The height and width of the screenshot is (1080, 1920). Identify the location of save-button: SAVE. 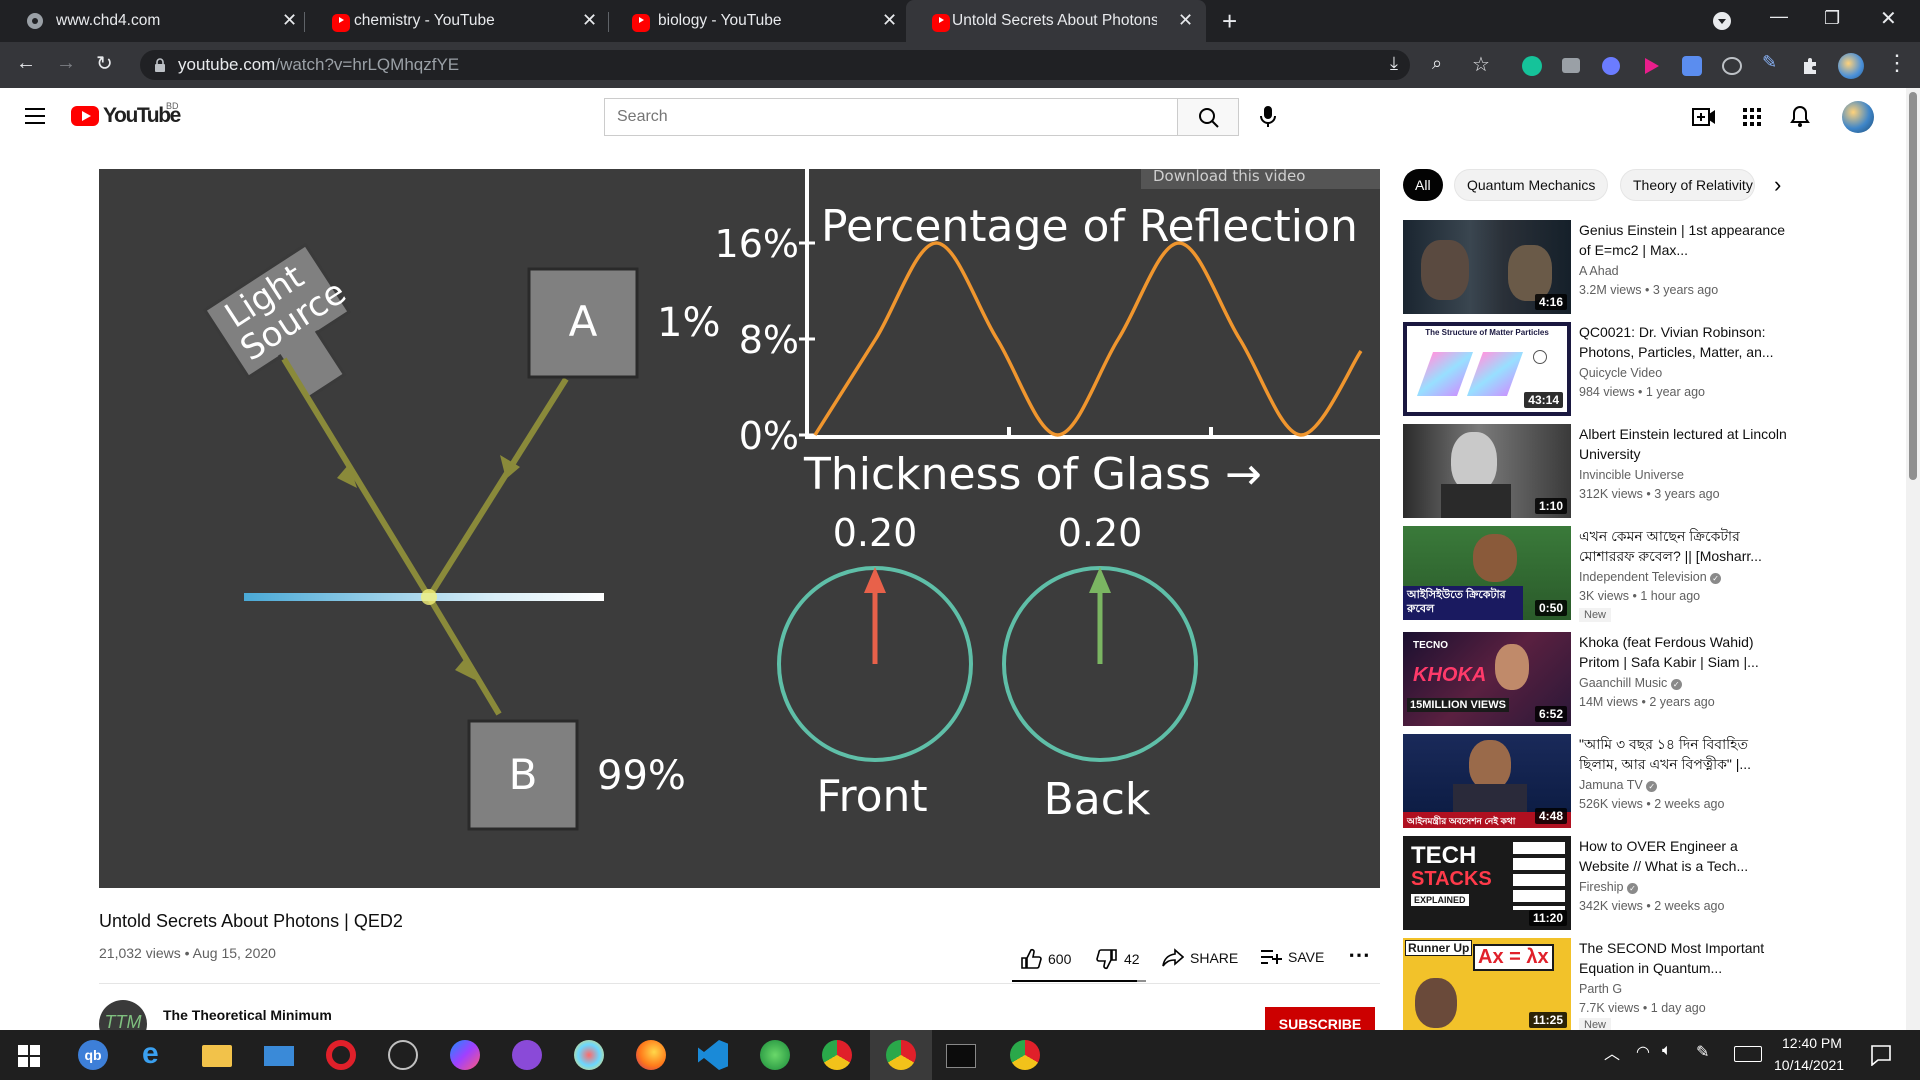
(1292, 957).